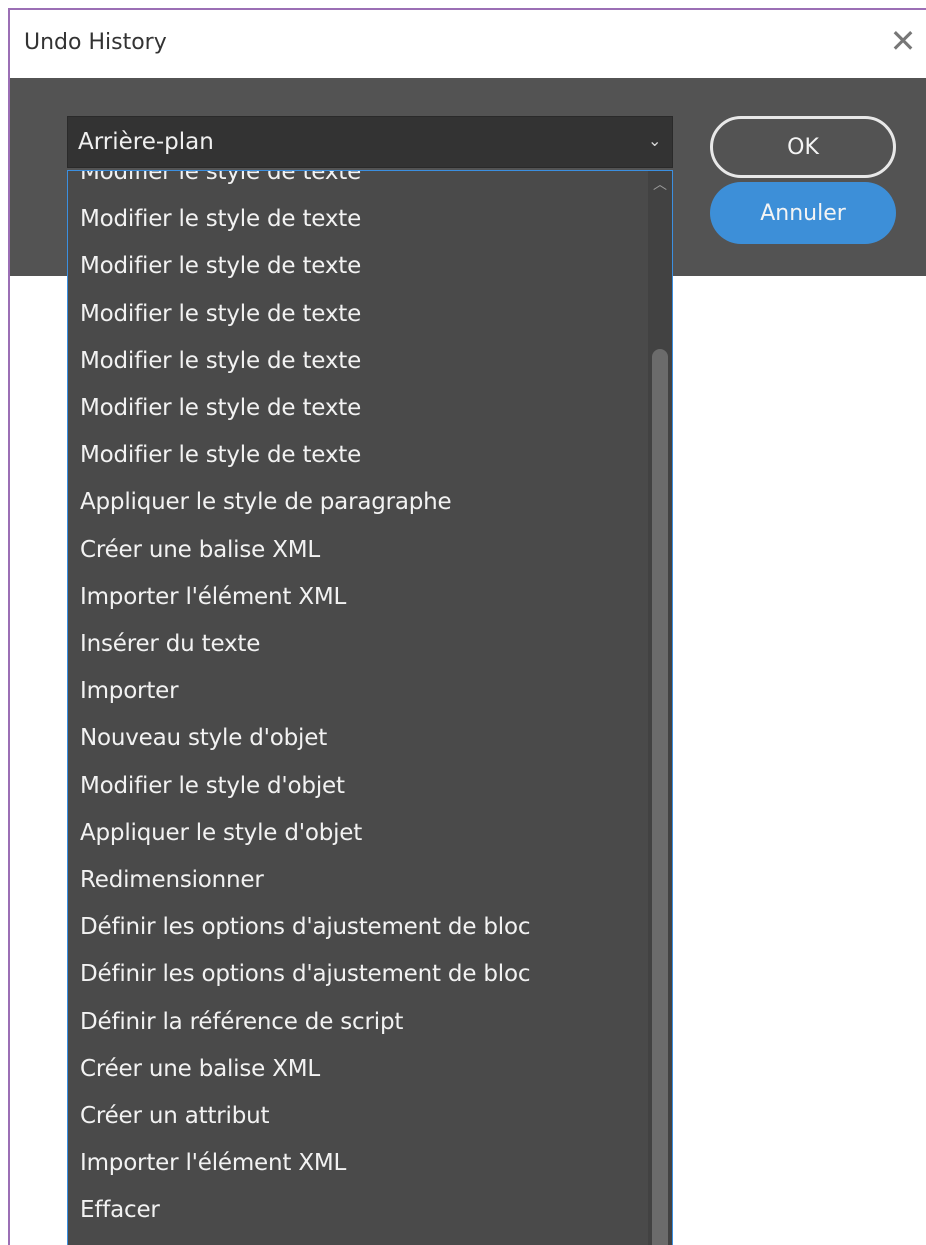  What do you see at coordinates (359, 880) in the screenshot?
I see `list-item: Redimensionner` at bounding box center [359, 880].